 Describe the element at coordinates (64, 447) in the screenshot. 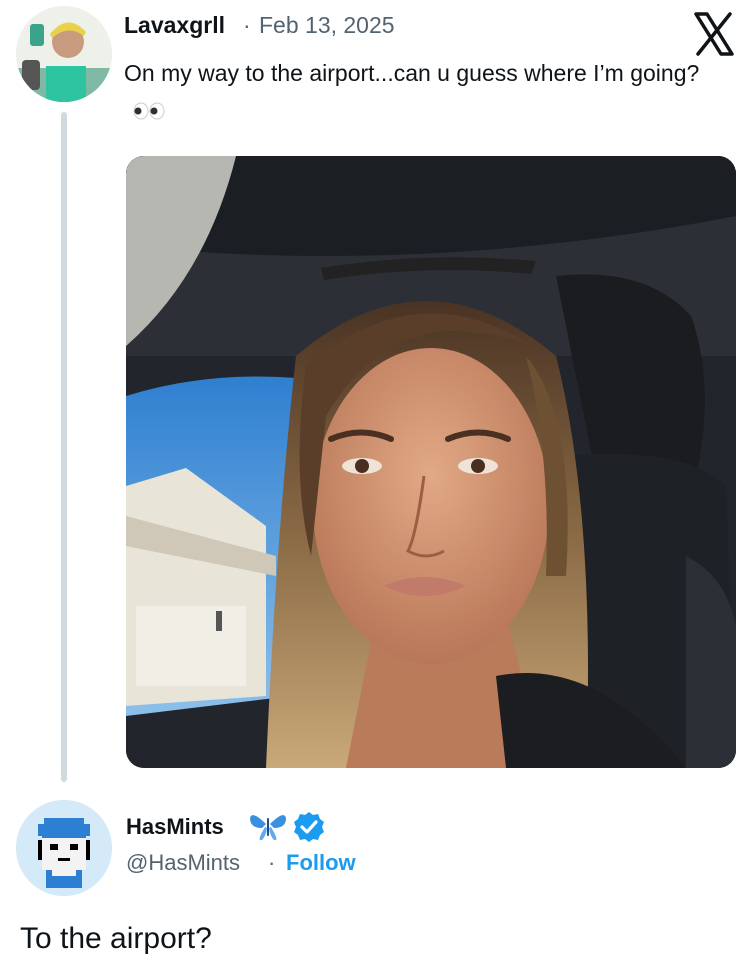

I see `thread-line` at that location.